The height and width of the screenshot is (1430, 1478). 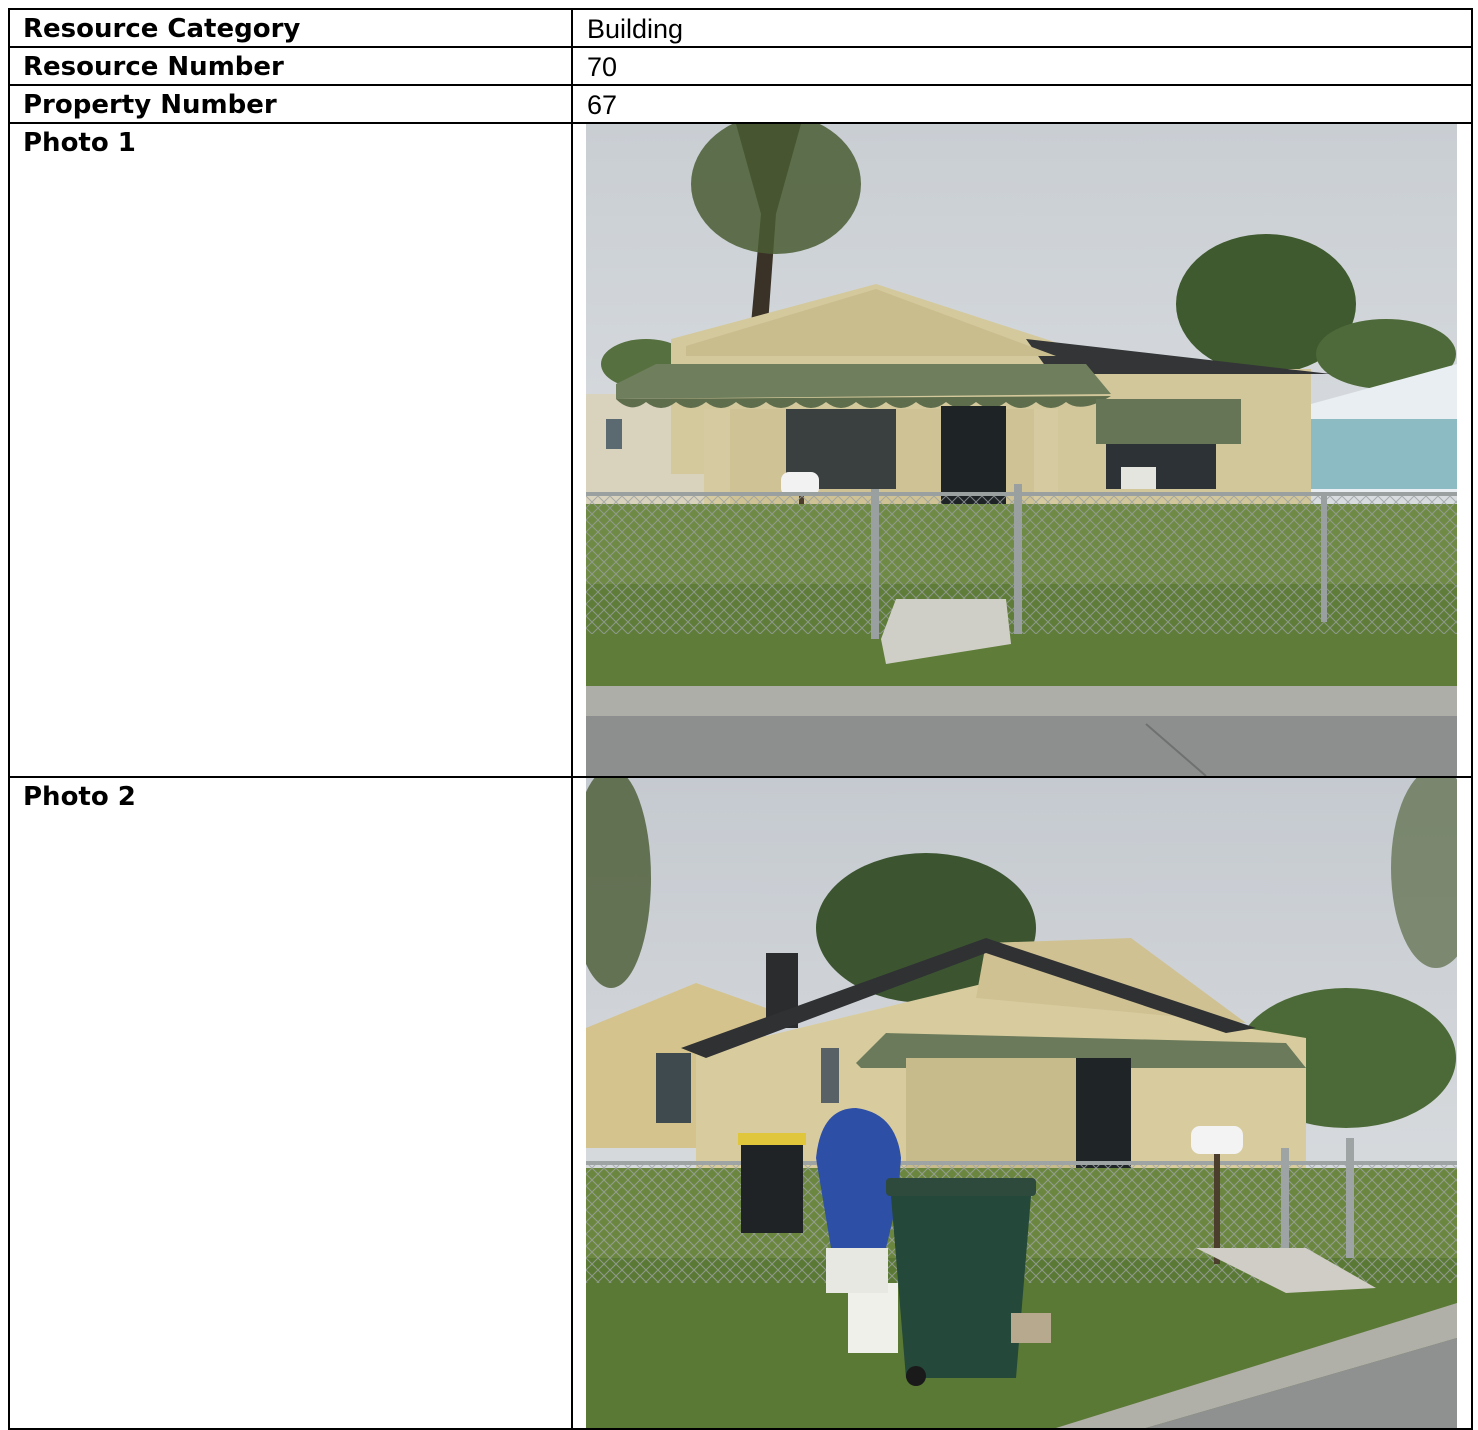 What do you see at coordinates (150, 105) in the screenshot?
I see `property-number-label: Property Number` at bounding box center [150, 105].